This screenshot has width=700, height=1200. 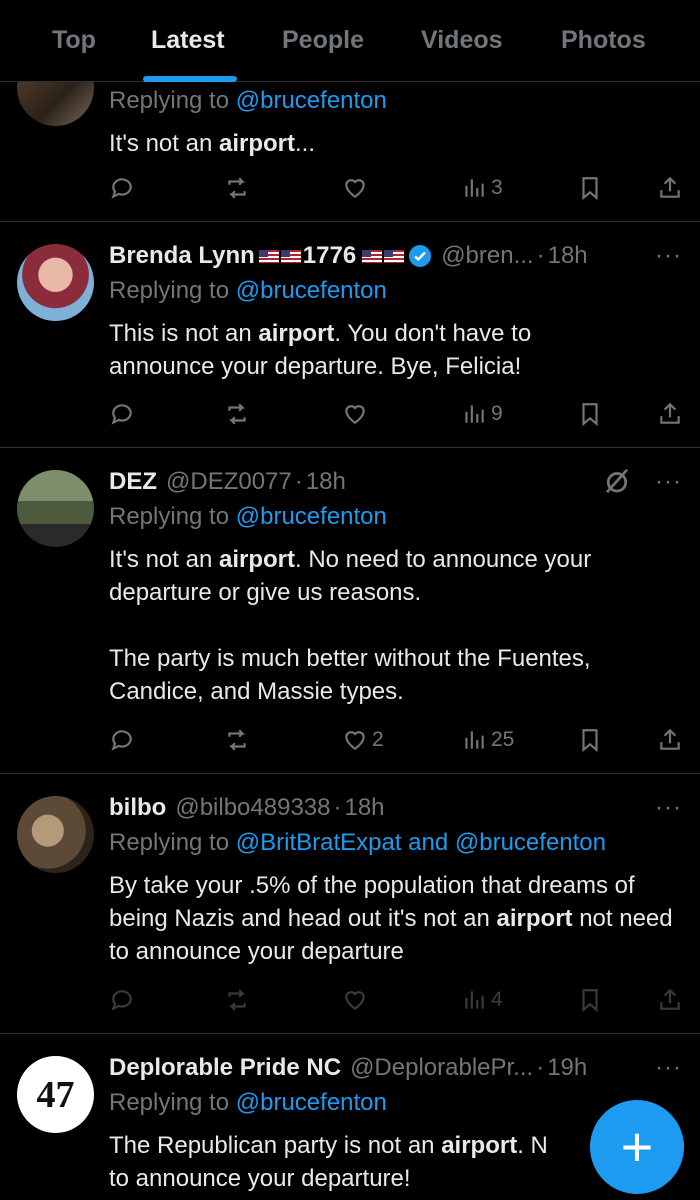 I want to click on tab-photos: Photos, so click(x=603, y=40).